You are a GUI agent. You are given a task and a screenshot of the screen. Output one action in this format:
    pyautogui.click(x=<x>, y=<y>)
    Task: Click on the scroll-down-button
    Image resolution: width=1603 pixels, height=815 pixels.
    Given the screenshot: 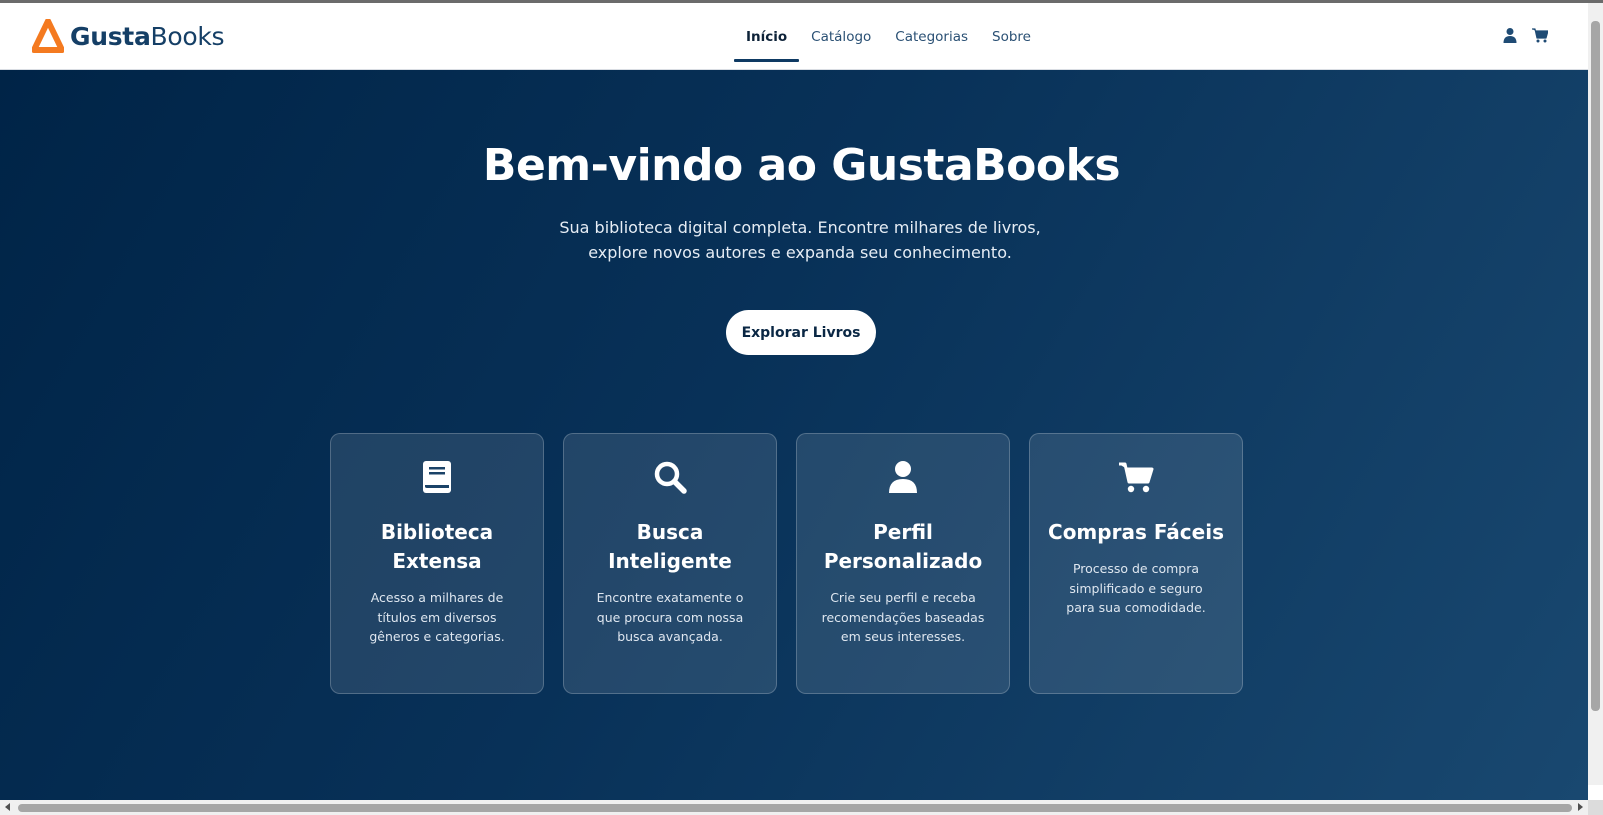 What is the action you would take?
    pyautogui.click(x=1595, y=792)
    